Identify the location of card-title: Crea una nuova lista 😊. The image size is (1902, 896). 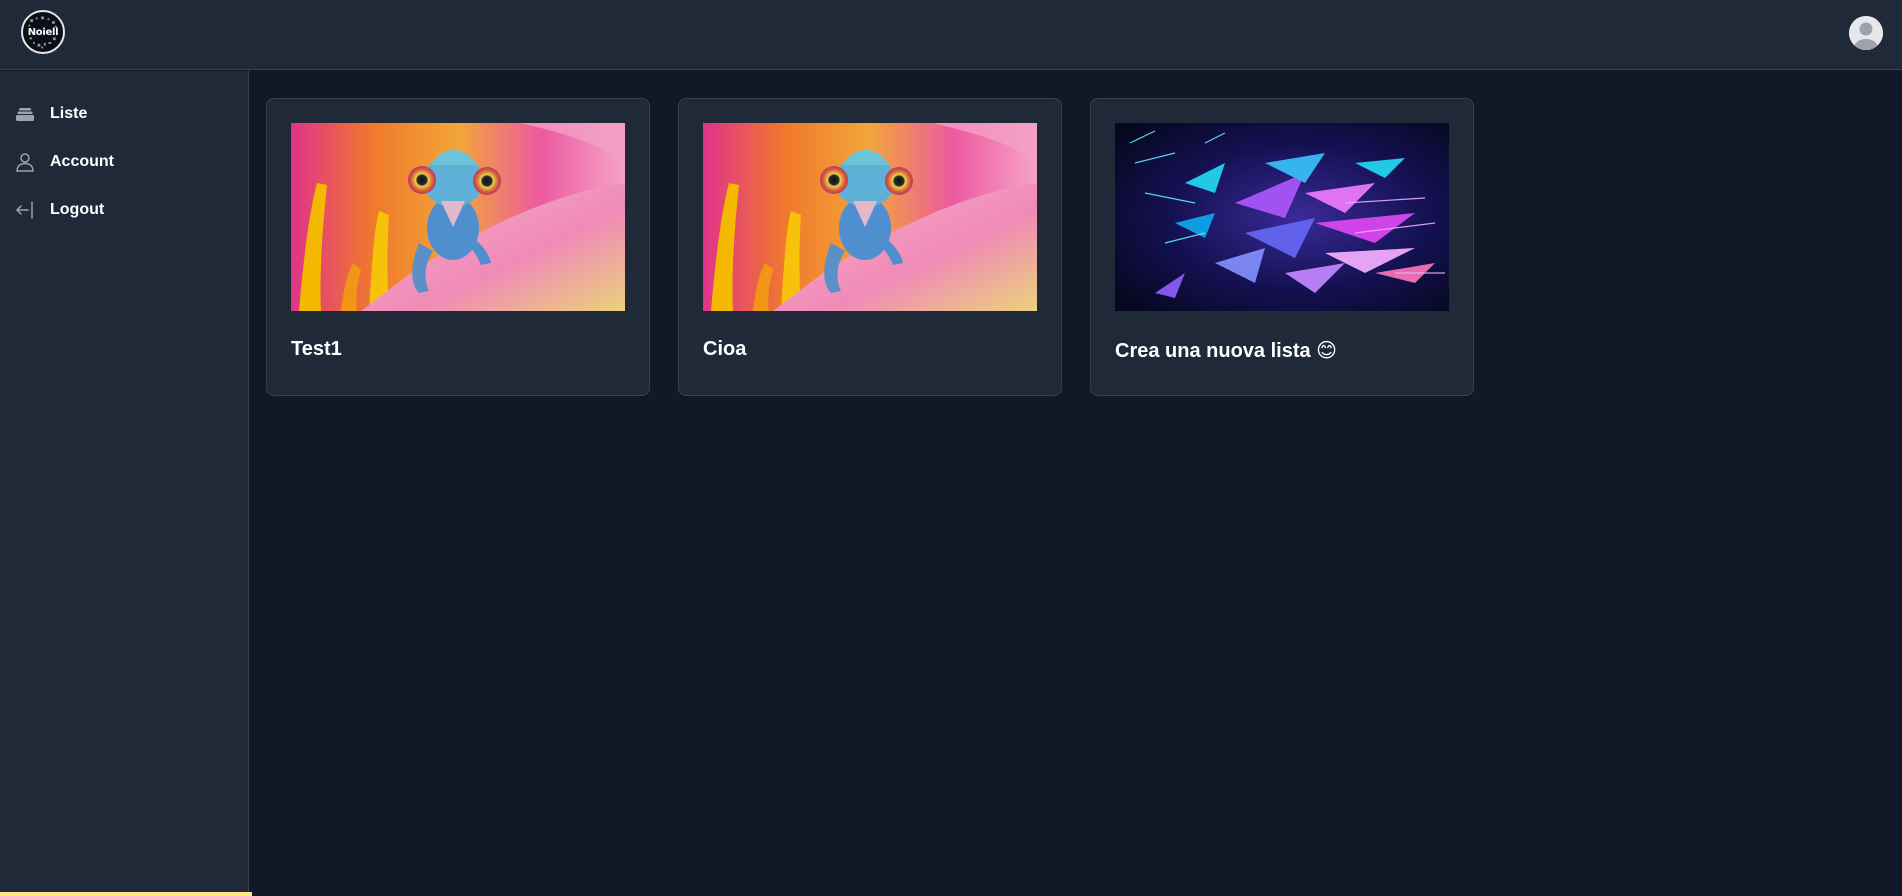
(1226, 351).